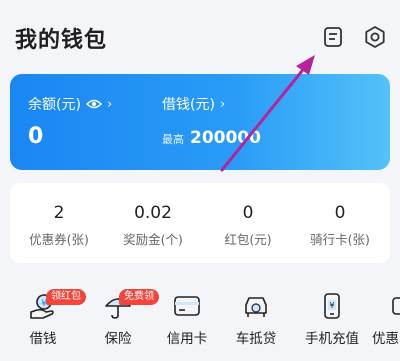 Image resolution: width=400 pixels, height=361 pixels. What do you see at coordinates (47, 318) in the screenshot?
I see `shortcut-borrow: ¥ 借钱 领红包` at bounding box center [47, 318].